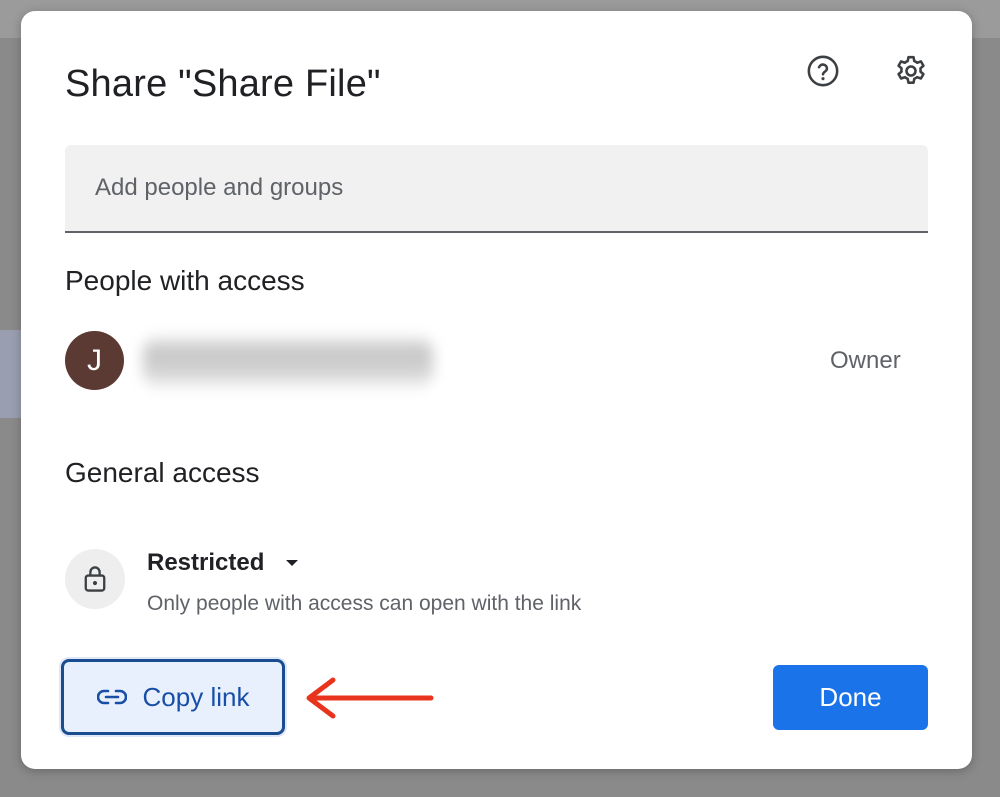 This screenshot has width=1000, height=797. Describe the element at coordinates (196, 696) in the screenshot. I see `copy-link-label: Copy link` at that location.